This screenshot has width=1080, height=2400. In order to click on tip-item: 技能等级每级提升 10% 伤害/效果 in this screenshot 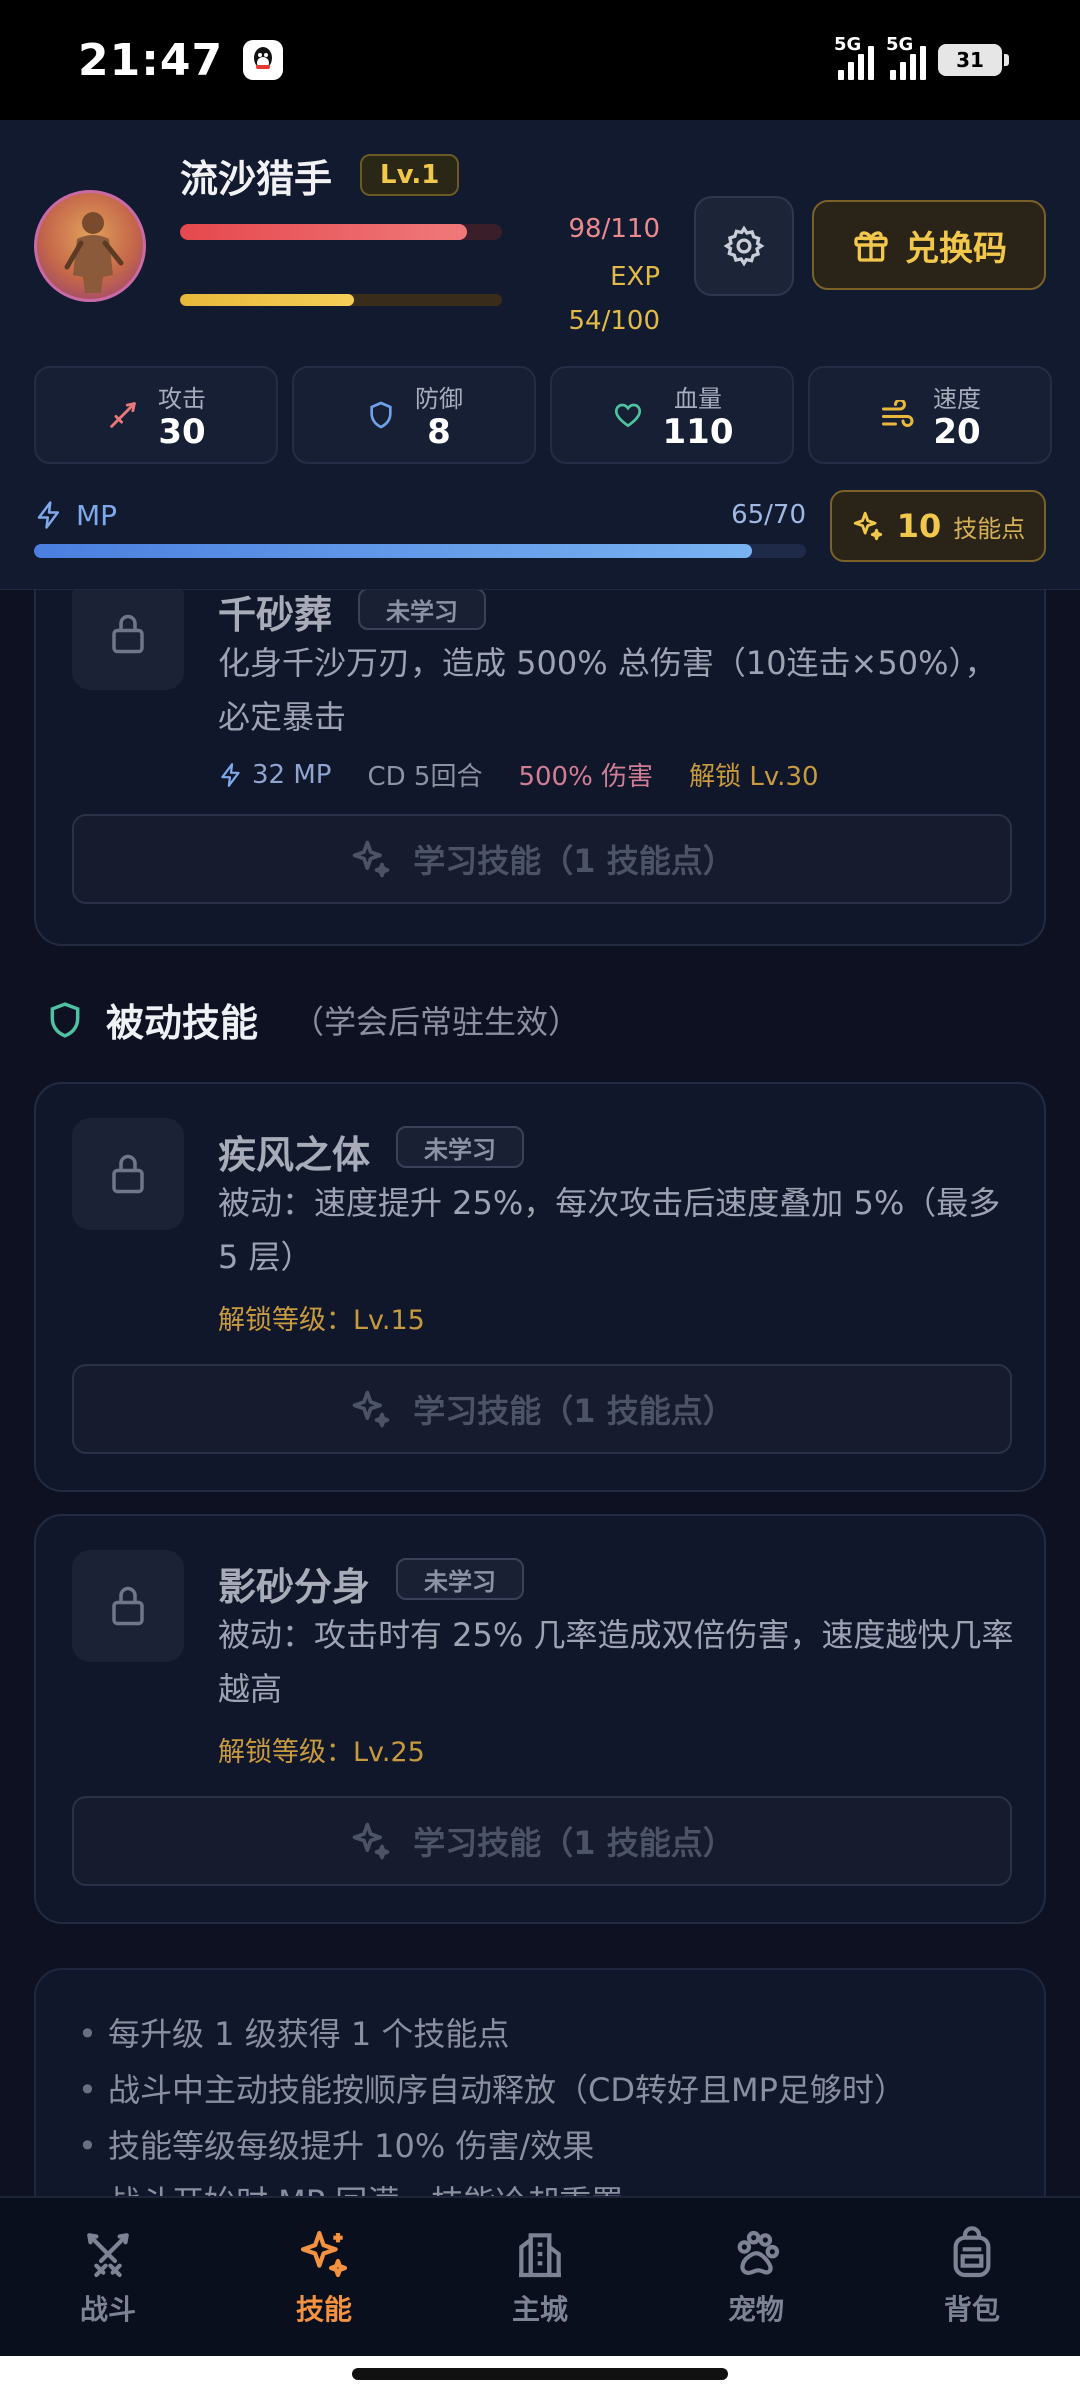, I will do `click(561, 2146)`.